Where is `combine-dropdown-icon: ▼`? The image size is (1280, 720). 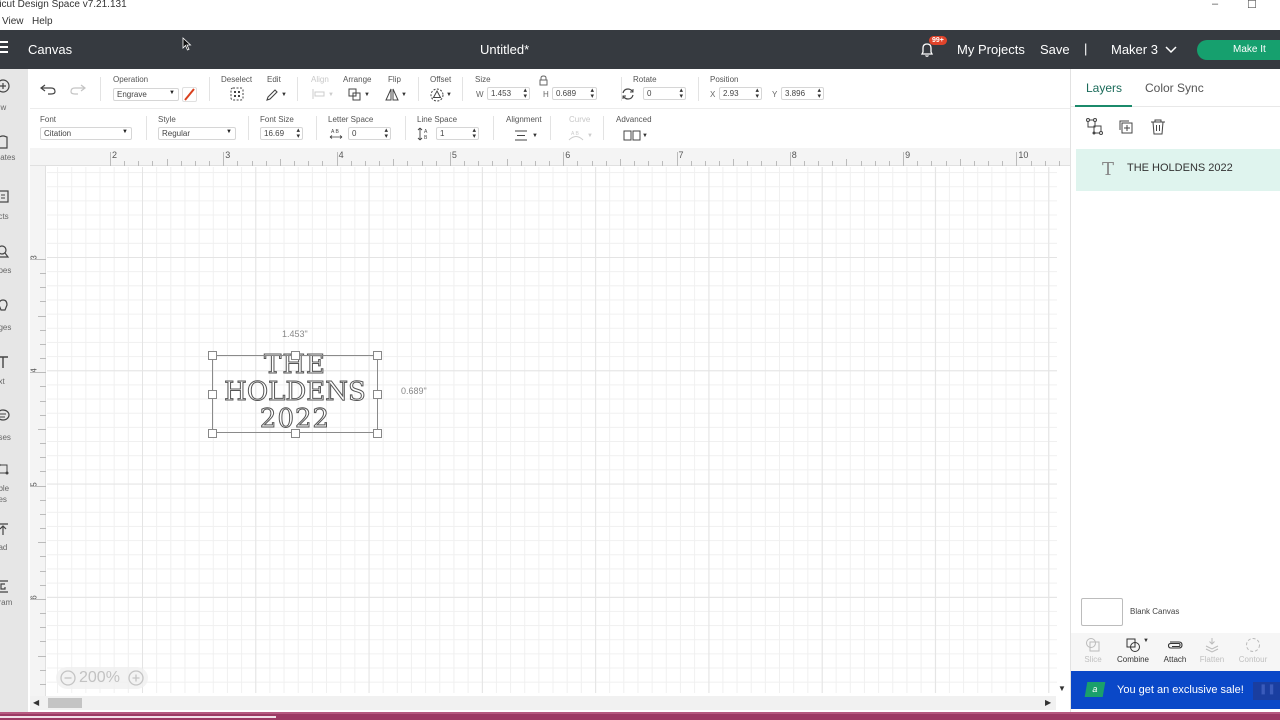 combine-dropdown-icon: ▼ is located at coordinates (1146, 641).